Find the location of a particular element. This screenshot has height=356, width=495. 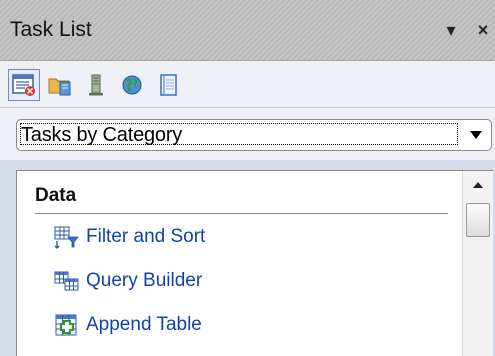

folder-icon is located at coordinates (59, 87).